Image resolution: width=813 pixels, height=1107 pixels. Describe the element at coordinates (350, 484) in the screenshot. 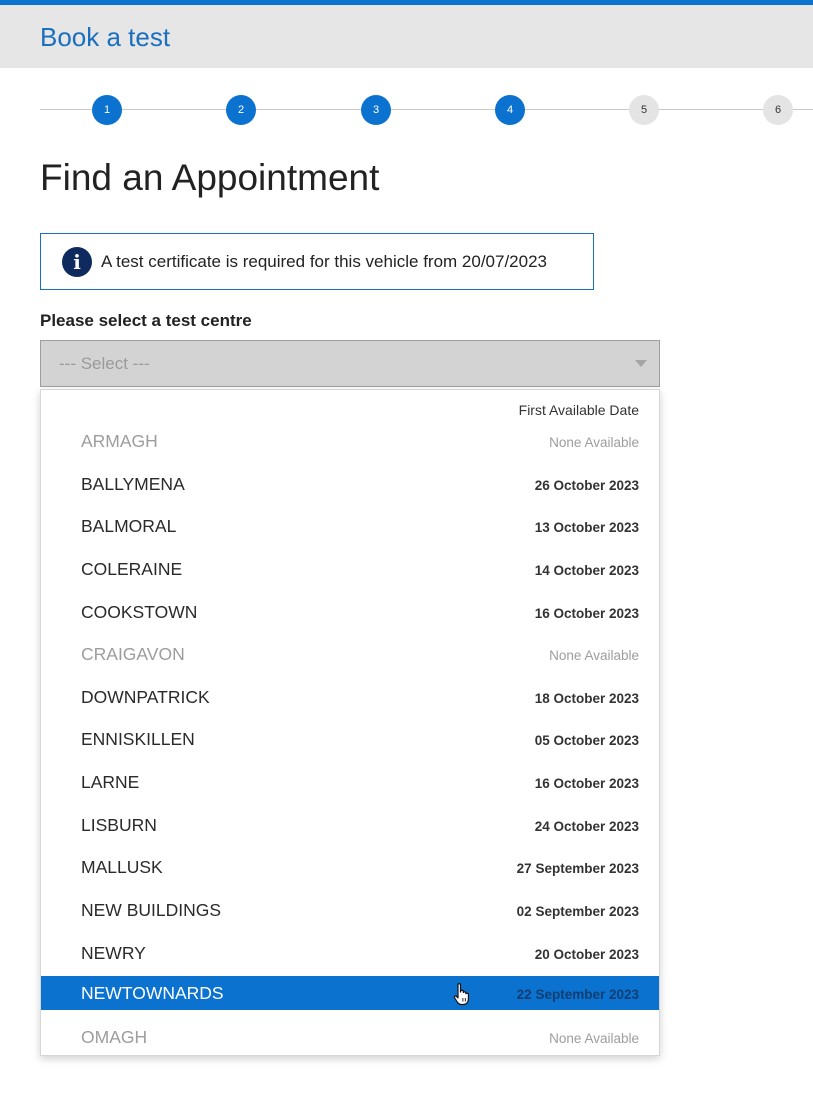

I see `option-ballymena: BALLYMENA 26 October 2023` at that location.